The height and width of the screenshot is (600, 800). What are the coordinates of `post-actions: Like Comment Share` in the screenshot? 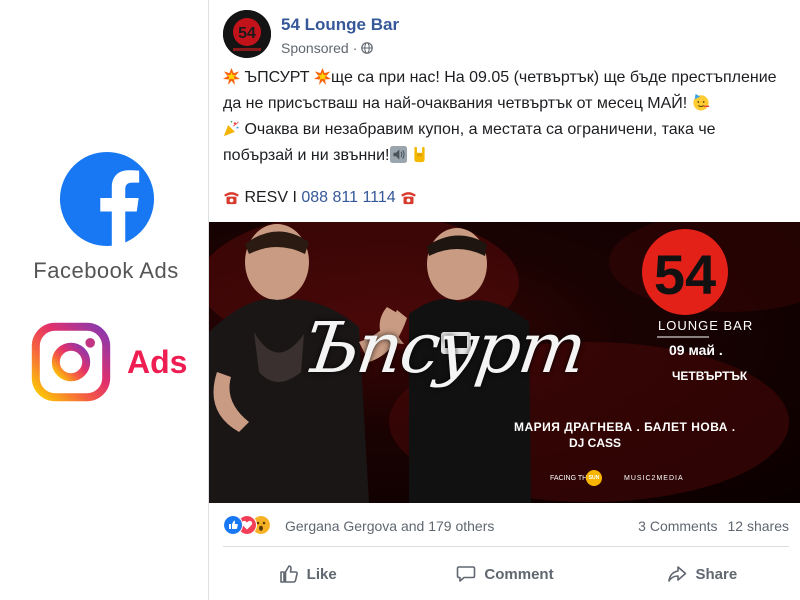 It's located at (504, 574).